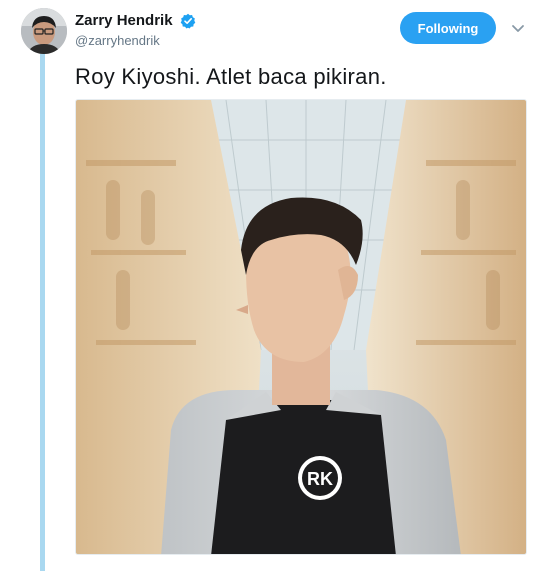 The height and width of the screenshot is (571, 544). I want to click on chevron-down-icon, so click(518, 28).